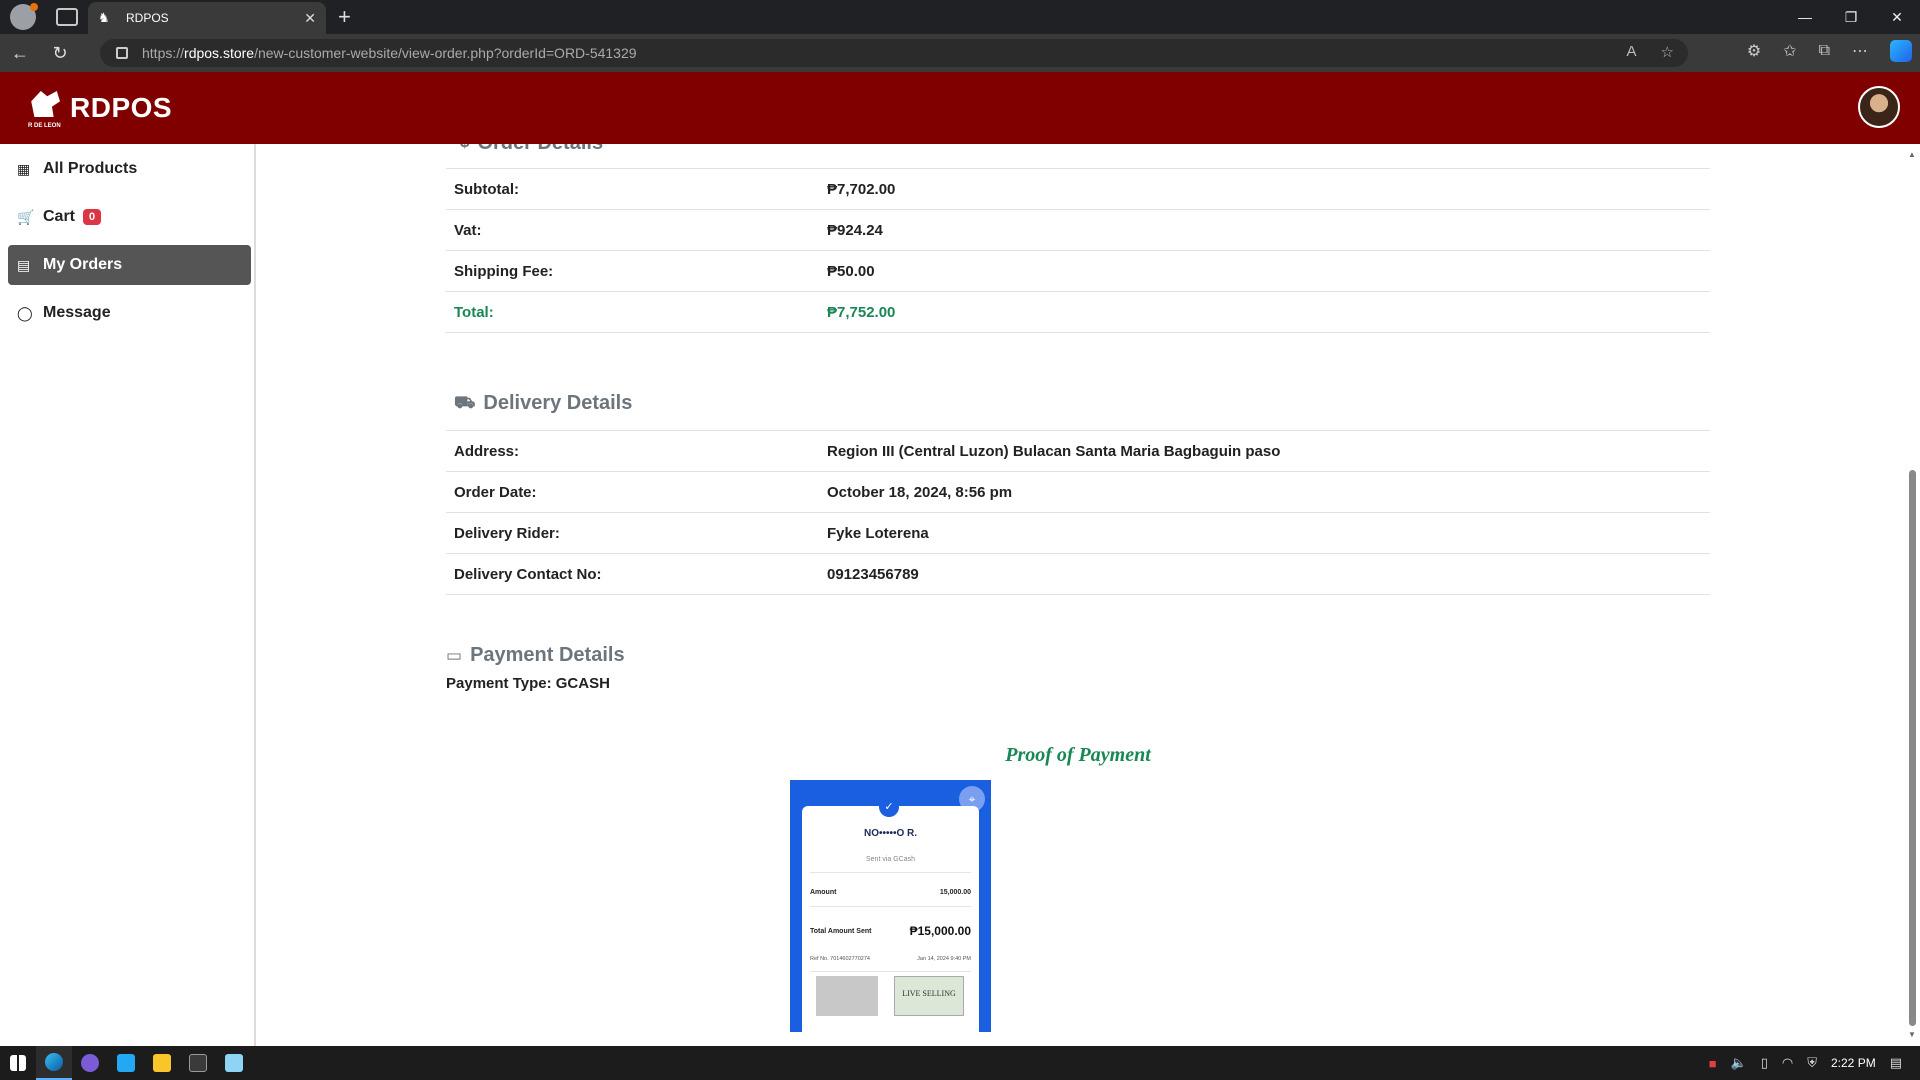 The width and height of the screenshot is (1920, 1080). I want to click on proof-title: Proof of Payment, so click(1078, 755).